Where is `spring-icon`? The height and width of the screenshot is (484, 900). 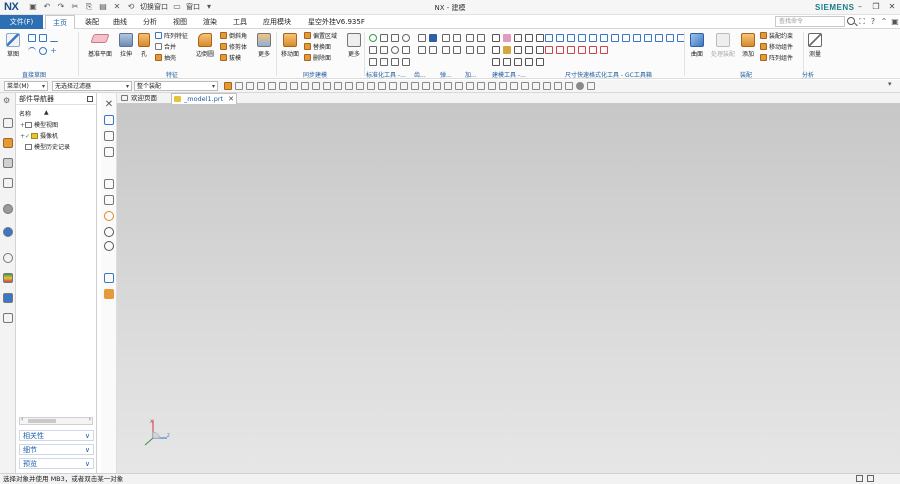 spring-icon is located at coordinates (406, 50).